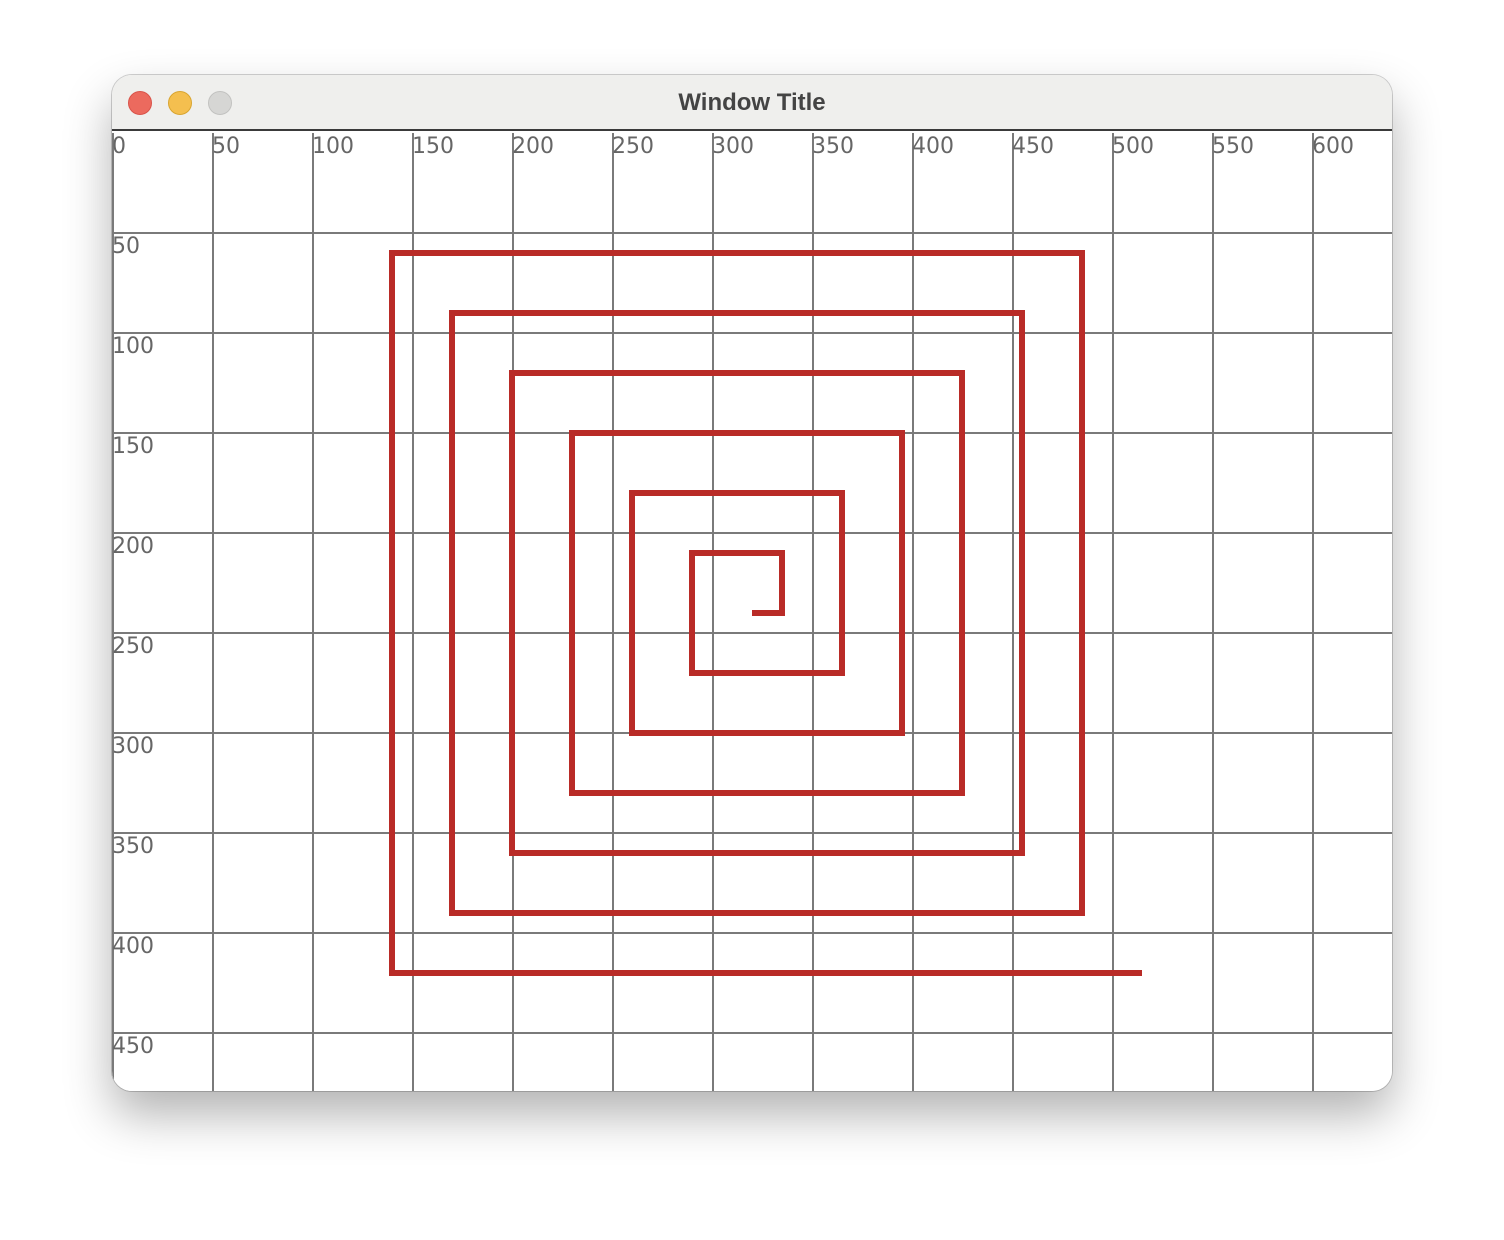 The image size is (1504, 1240). I want to click on x-tick-label: 600, so click(1333, 146).